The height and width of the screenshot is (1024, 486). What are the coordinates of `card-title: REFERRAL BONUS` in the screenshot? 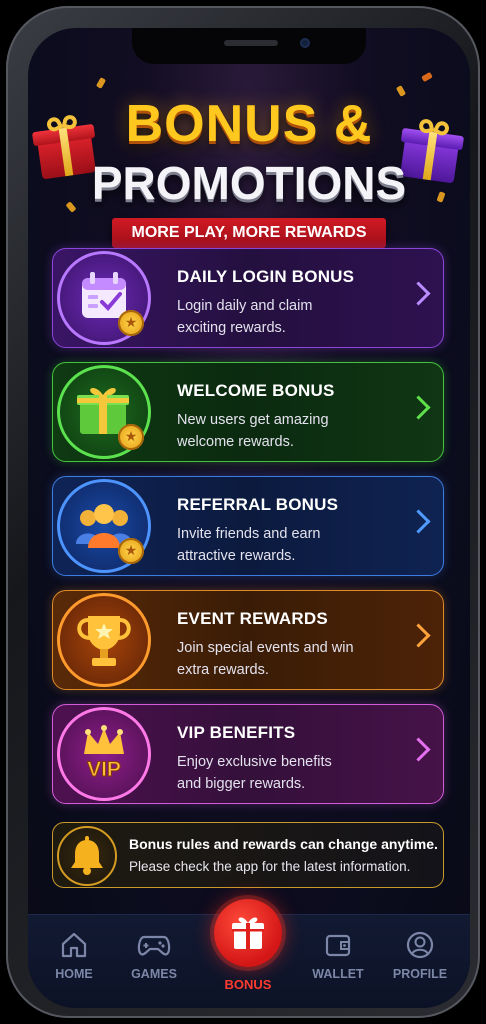 It's located at (258, 504).